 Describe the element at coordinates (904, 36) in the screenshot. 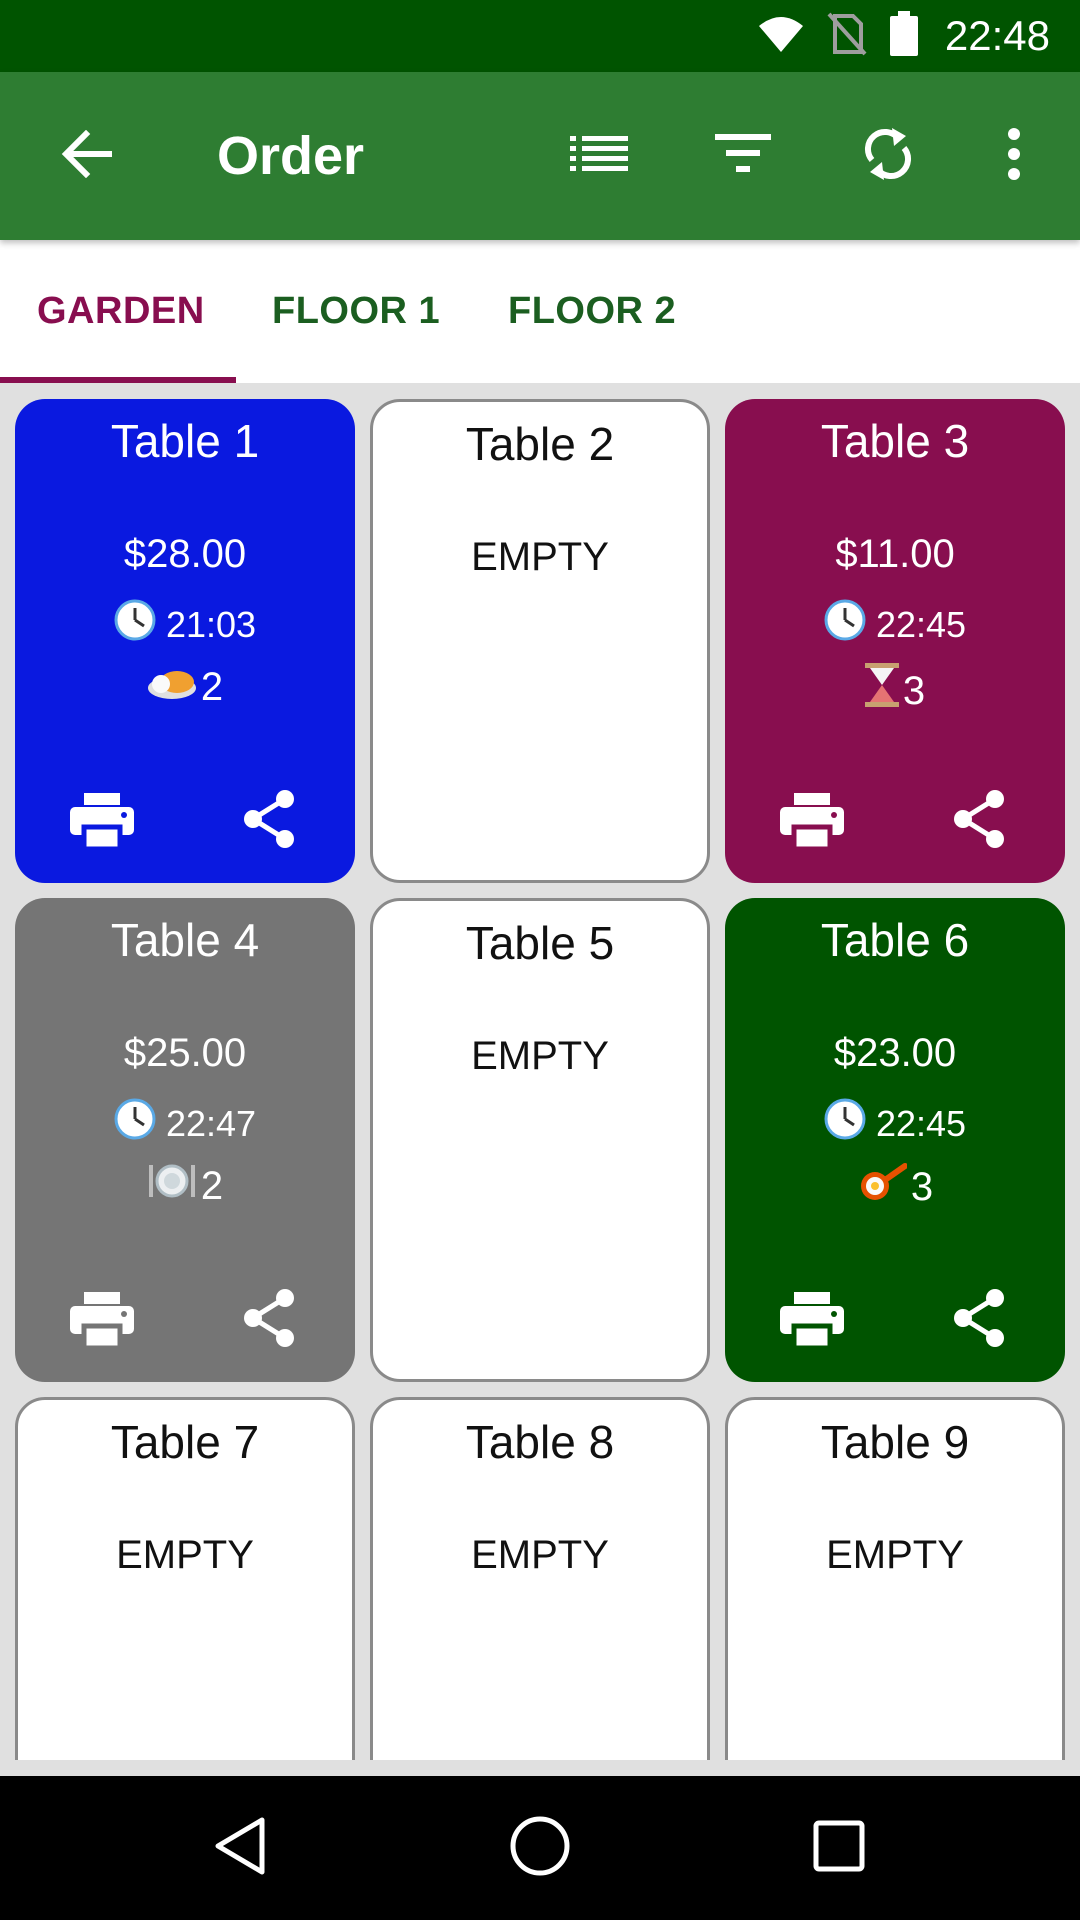

I see `battery-icon` at that location.